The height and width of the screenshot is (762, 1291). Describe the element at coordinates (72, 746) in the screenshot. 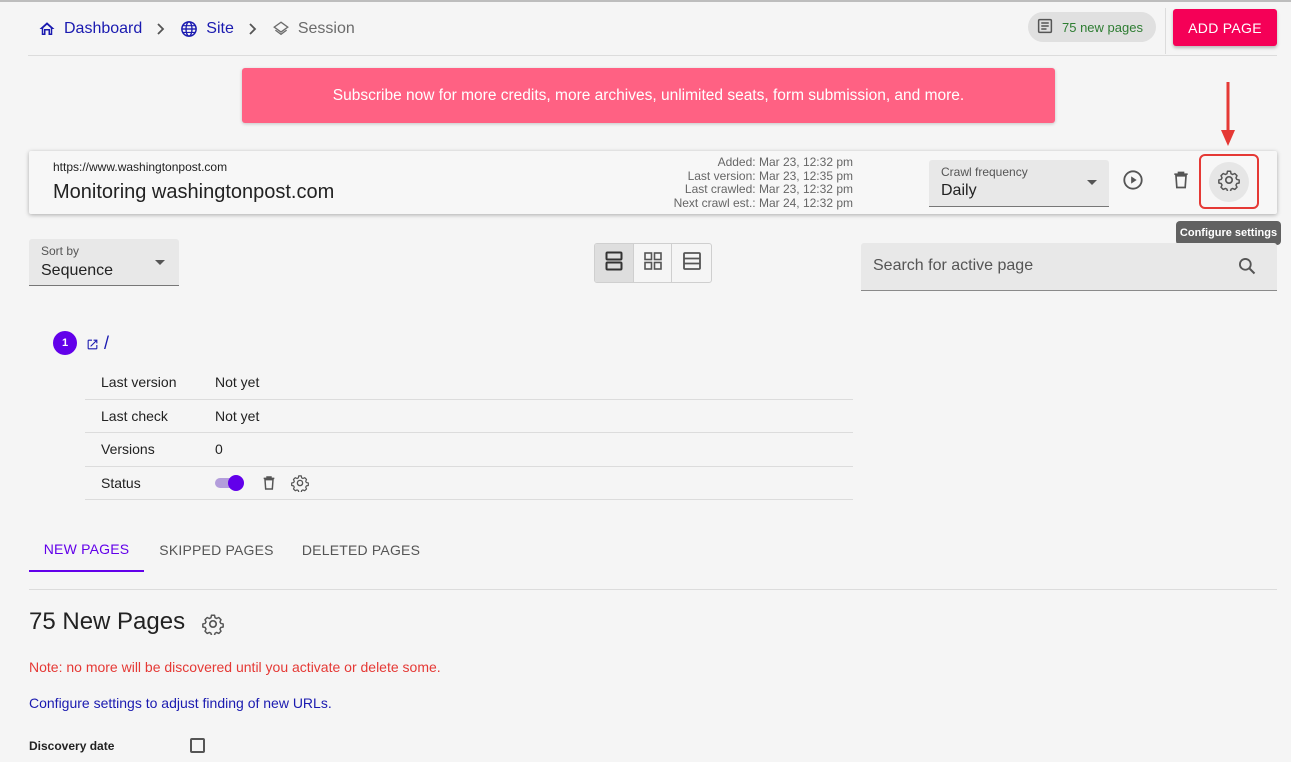

I see `discovery-date-label: Discovery date` at that location.